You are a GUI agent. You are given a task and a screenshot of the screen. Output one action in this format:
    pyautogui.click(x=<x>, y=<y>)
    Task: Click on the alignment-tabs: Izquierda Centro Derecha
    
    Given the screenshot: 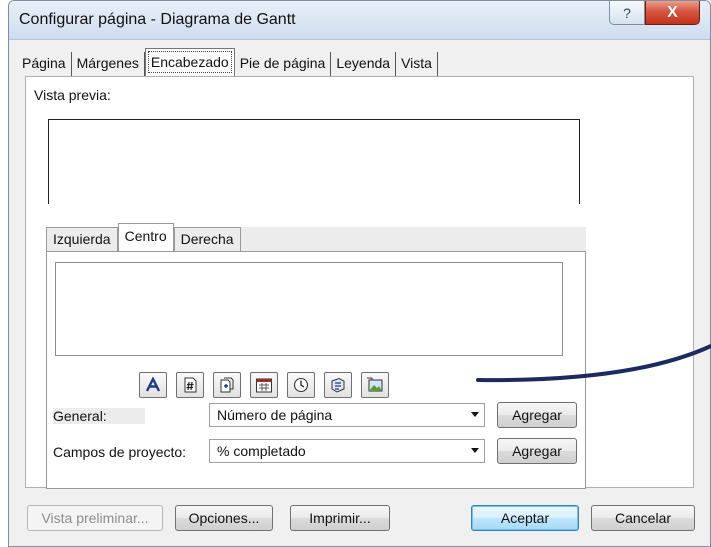 What is the action you would take?
    pyautogui.click(x=143, y=237)
    